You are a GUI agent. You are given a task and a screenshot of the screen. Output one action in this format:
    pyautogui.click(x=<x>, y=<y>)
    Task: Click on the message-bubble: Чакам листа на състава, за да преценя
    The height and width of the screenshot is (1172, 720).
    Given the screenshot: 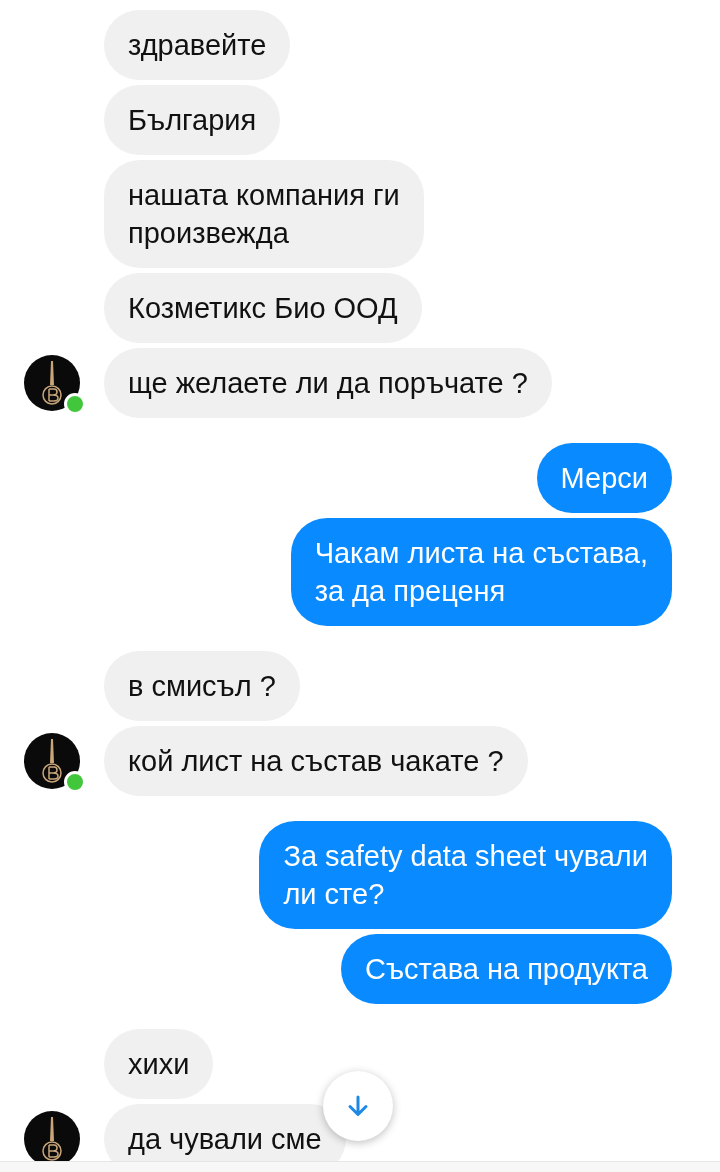 What is the action you would take?
    pyautogui.click(x=481, y=572)
    